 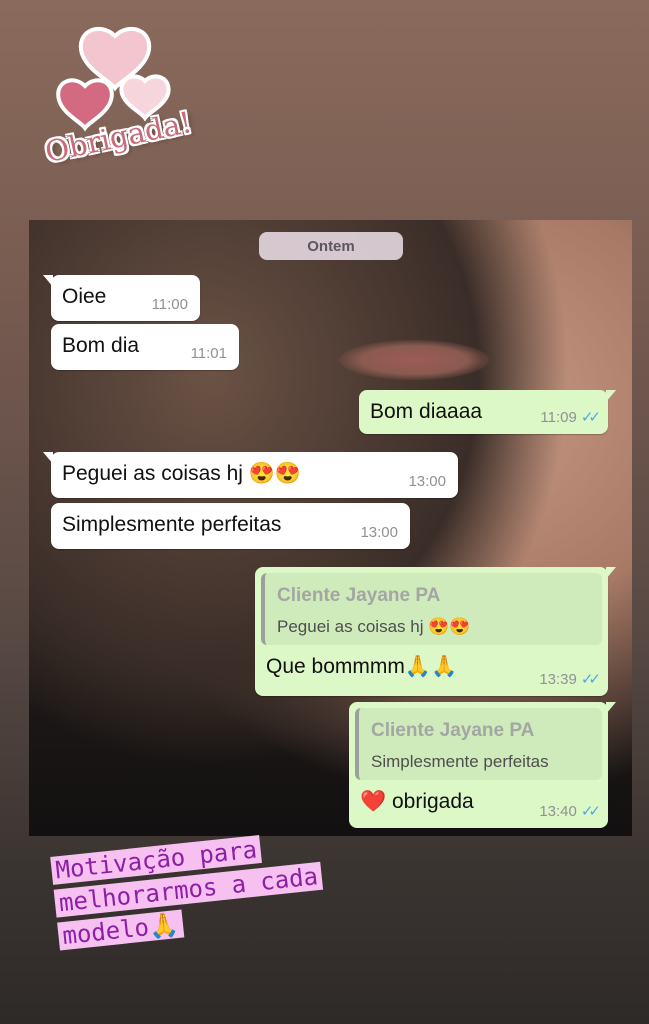 I want to click on message-incoming: Simplesmente perfeitas 13:00, so click(x=230, y=526).